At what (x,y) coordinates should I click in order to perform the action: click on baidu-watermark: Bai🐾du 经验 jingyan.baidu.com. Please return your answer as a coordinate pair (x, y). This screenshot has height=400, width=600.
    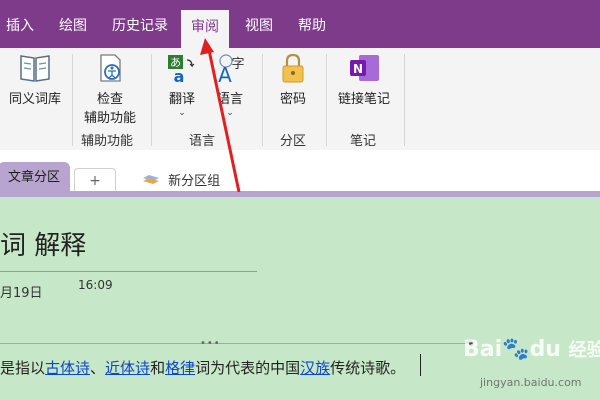
    Looking at the image, I should click on (527, 366).